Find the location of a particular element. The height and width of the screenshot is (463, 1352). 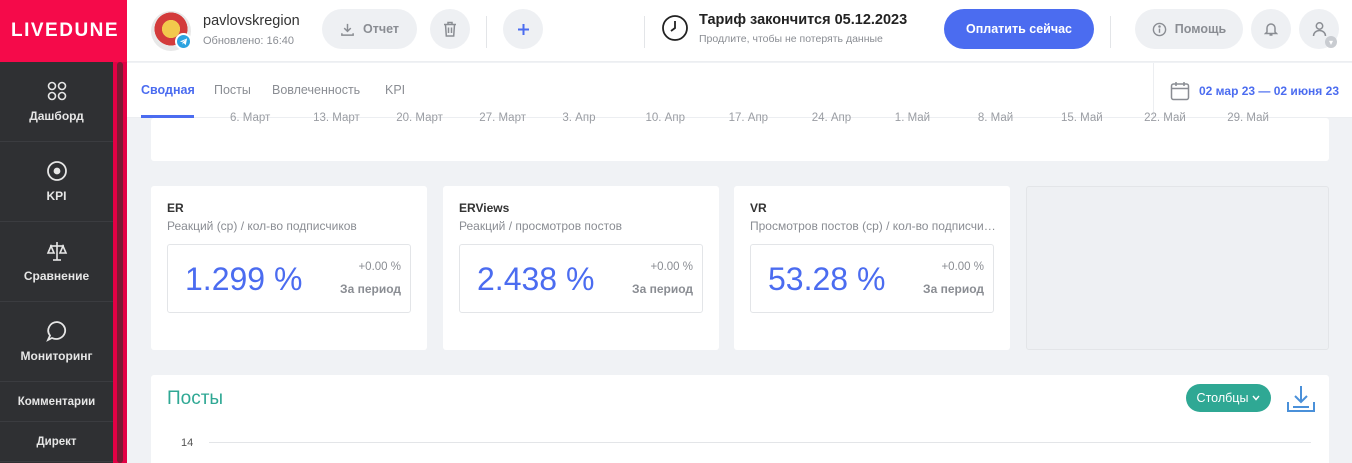

sidebar-item-direct: Директ is located at coordinates (56, 442).